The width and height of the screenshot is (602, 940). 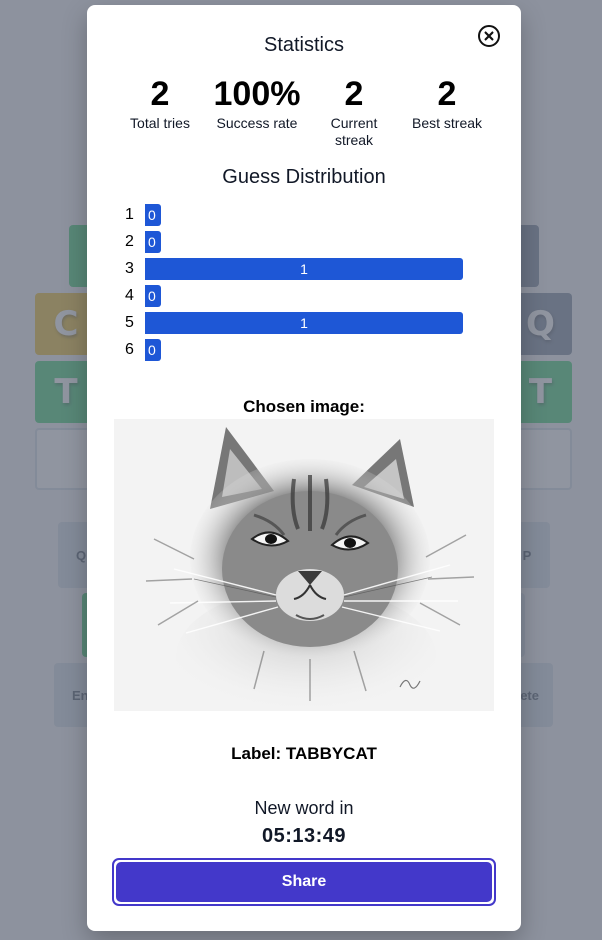 I want to click on distribution-guess-number: 1, so click(x=129, y=214).